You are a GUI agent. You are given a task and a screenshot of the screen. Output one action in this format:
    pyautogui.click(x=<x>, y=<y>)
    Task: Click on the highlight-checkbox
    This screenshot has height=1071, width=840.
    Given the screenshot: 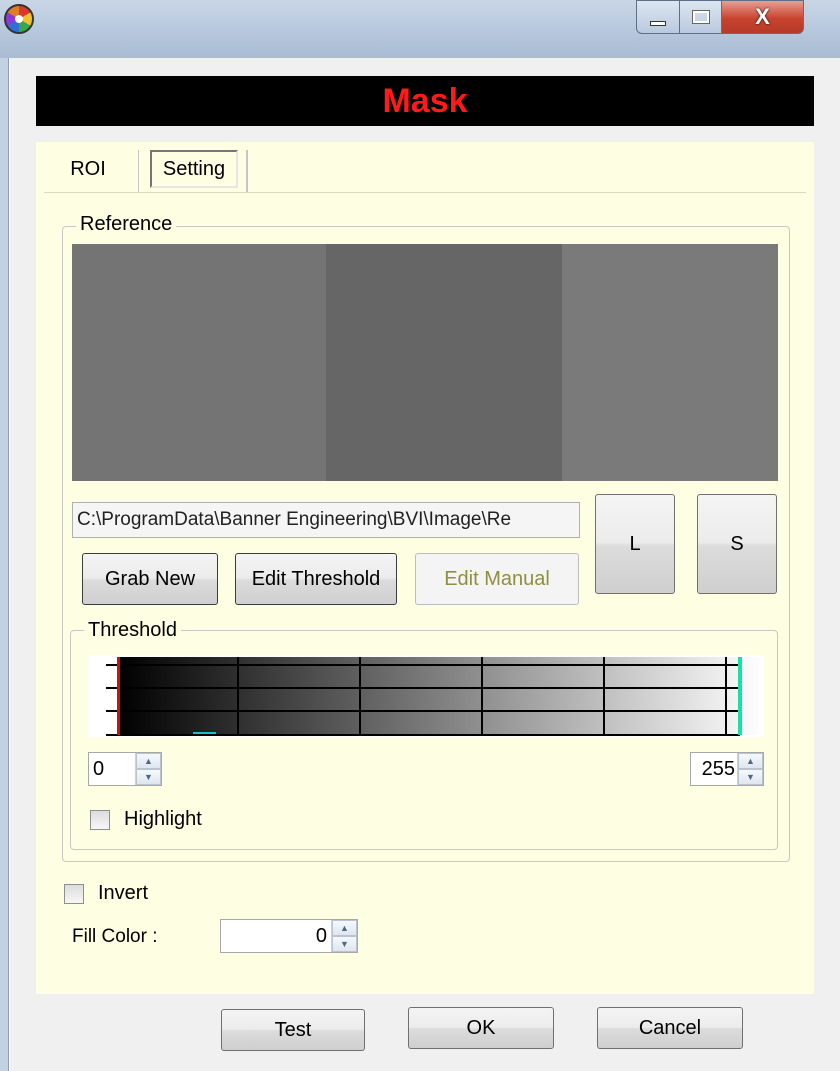 What is the action you would take?
    pyautogui.click(x=100, y=819)
    